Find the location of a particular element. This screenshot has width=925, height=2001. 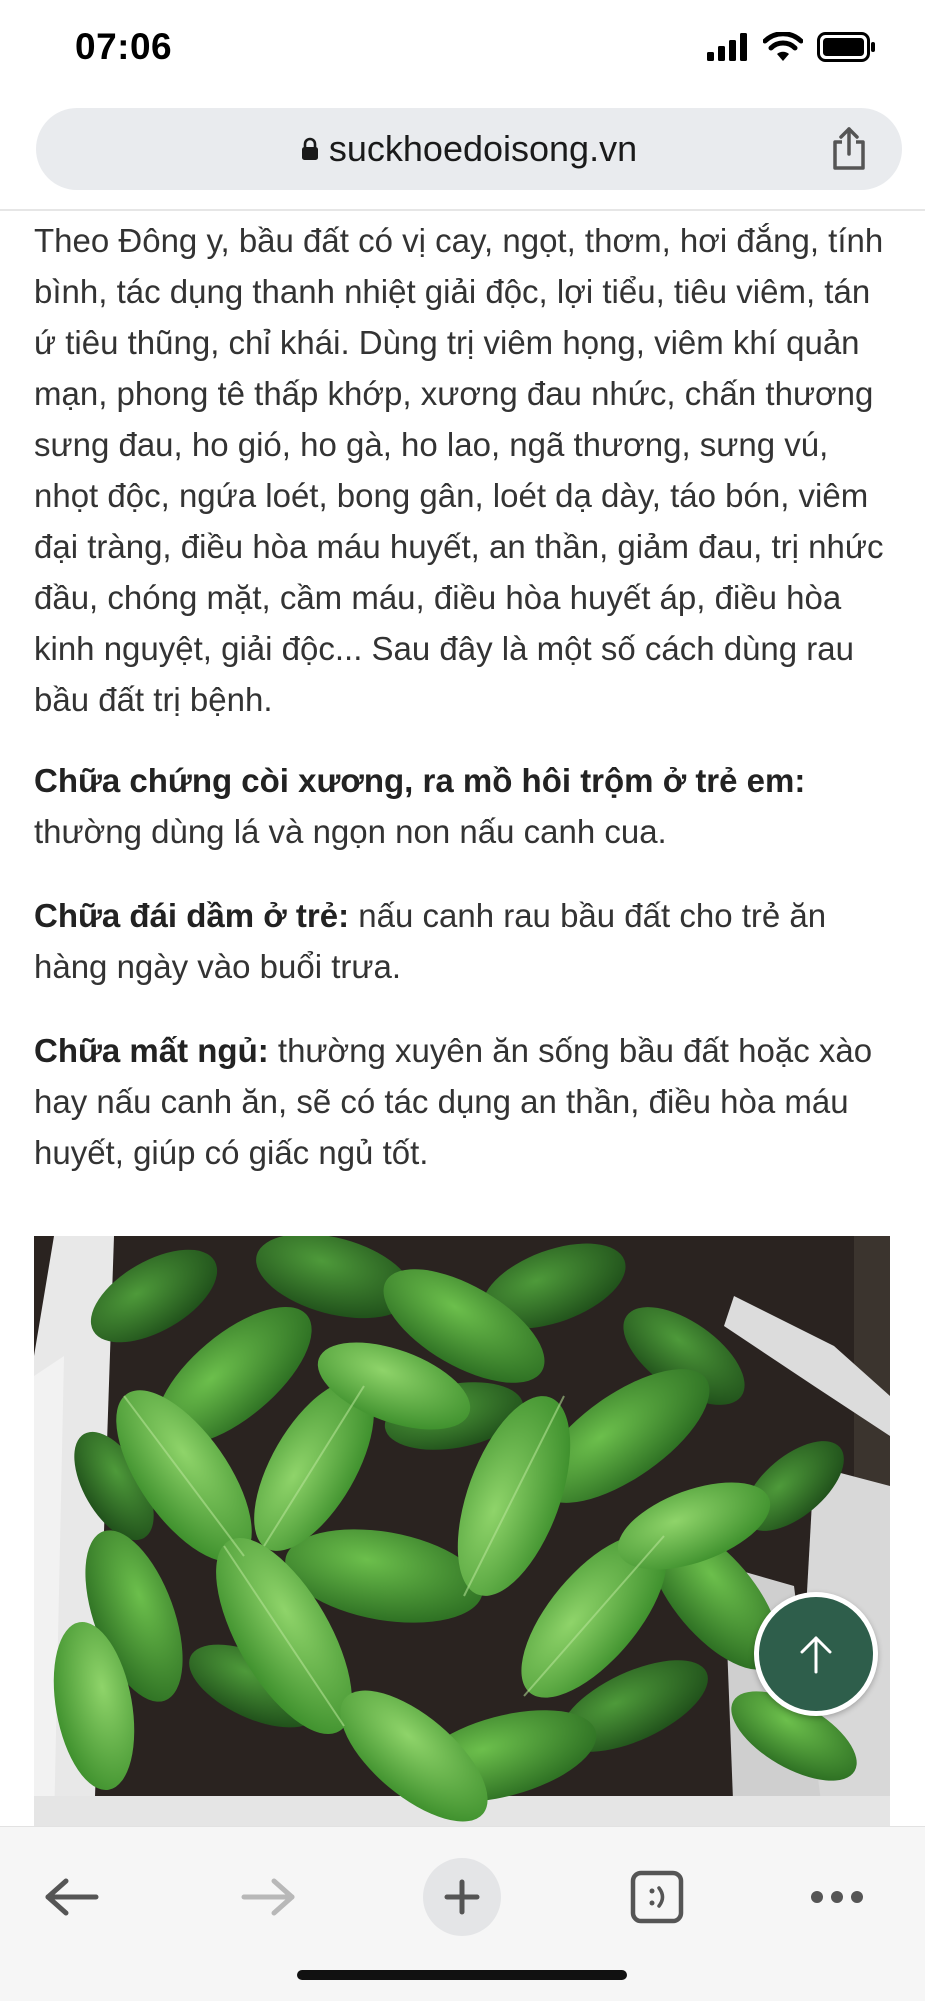

tab-switcher-button is located at coordinates (657, 1897).